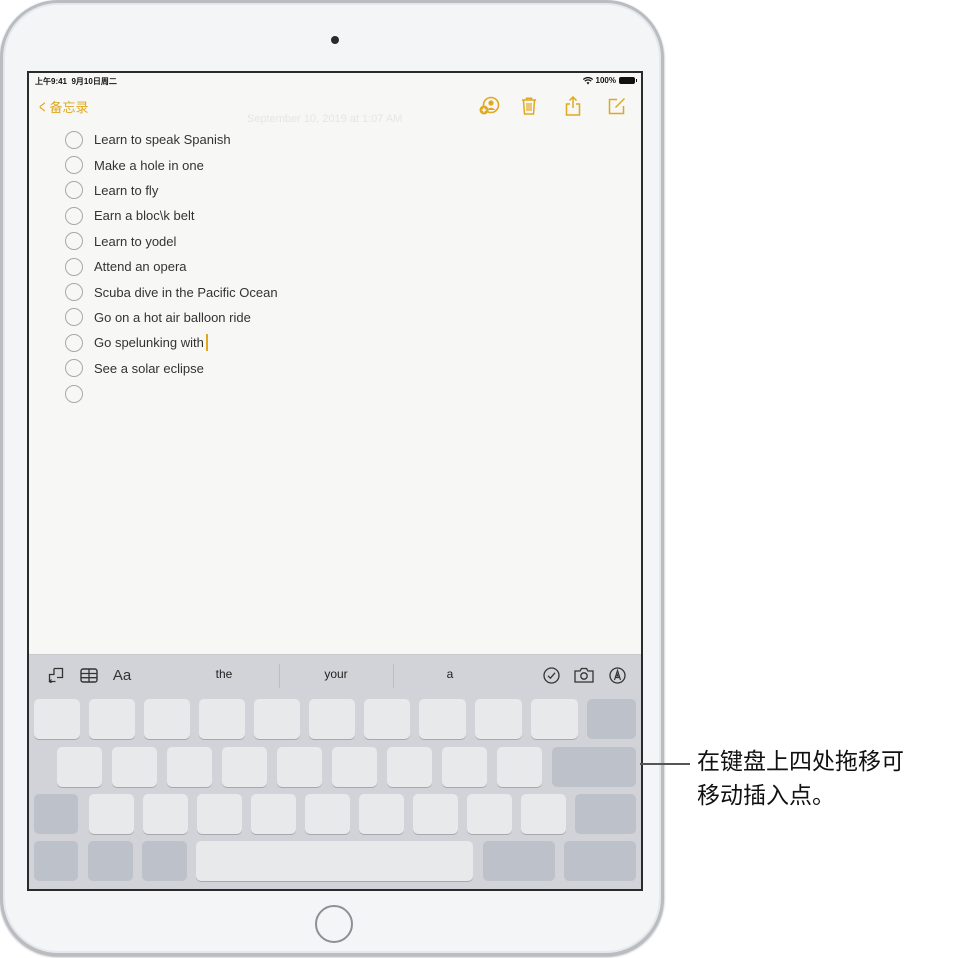 Image resolution: width=960 pixels, height=958 pixels. What do you see at coordinates (489, 106) in the screenshot?
I see `add-person-button` at bounding box center [489, 106].